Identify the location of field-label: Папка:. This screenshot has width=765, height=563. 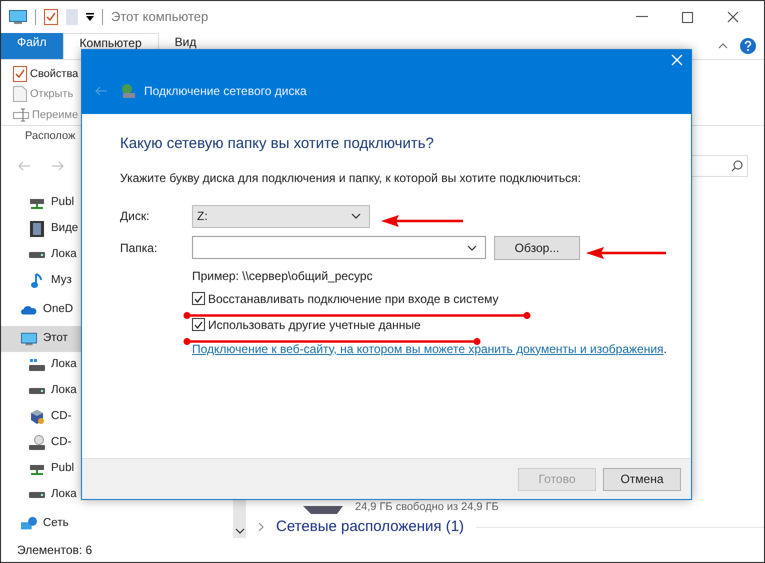
(139, 248).